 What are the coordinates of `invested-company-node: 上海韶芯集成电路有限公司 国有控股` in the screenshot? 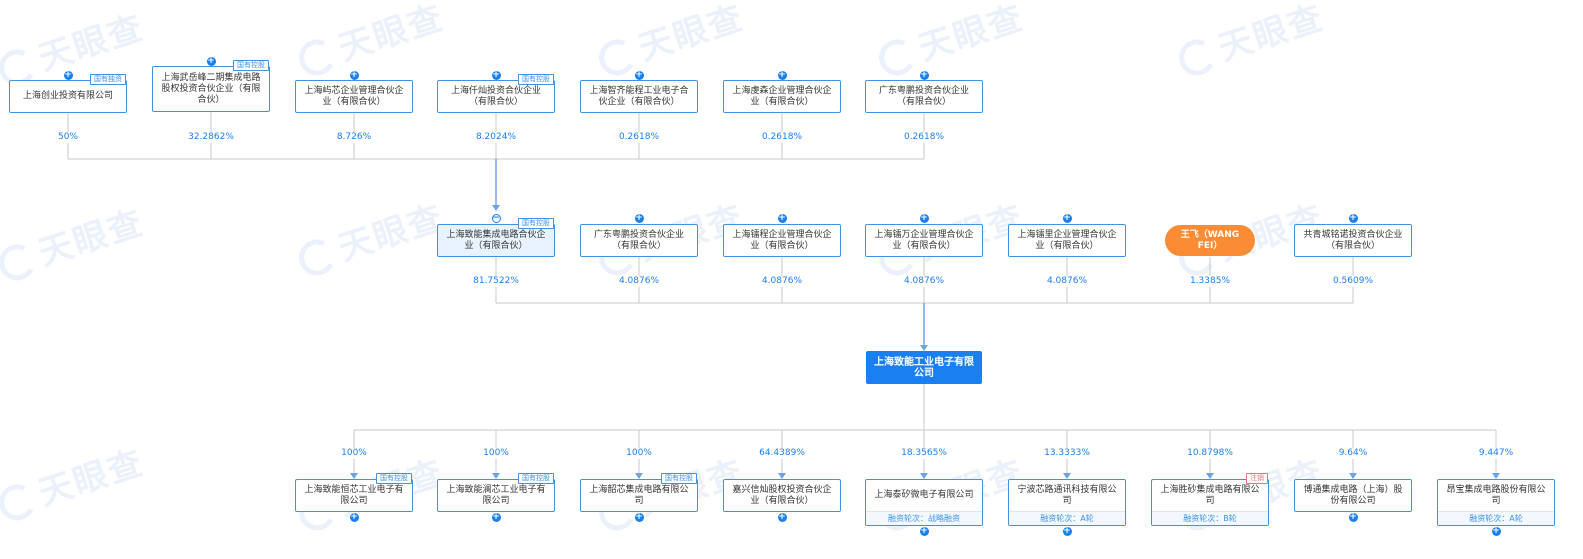 It's located at (639, 492).